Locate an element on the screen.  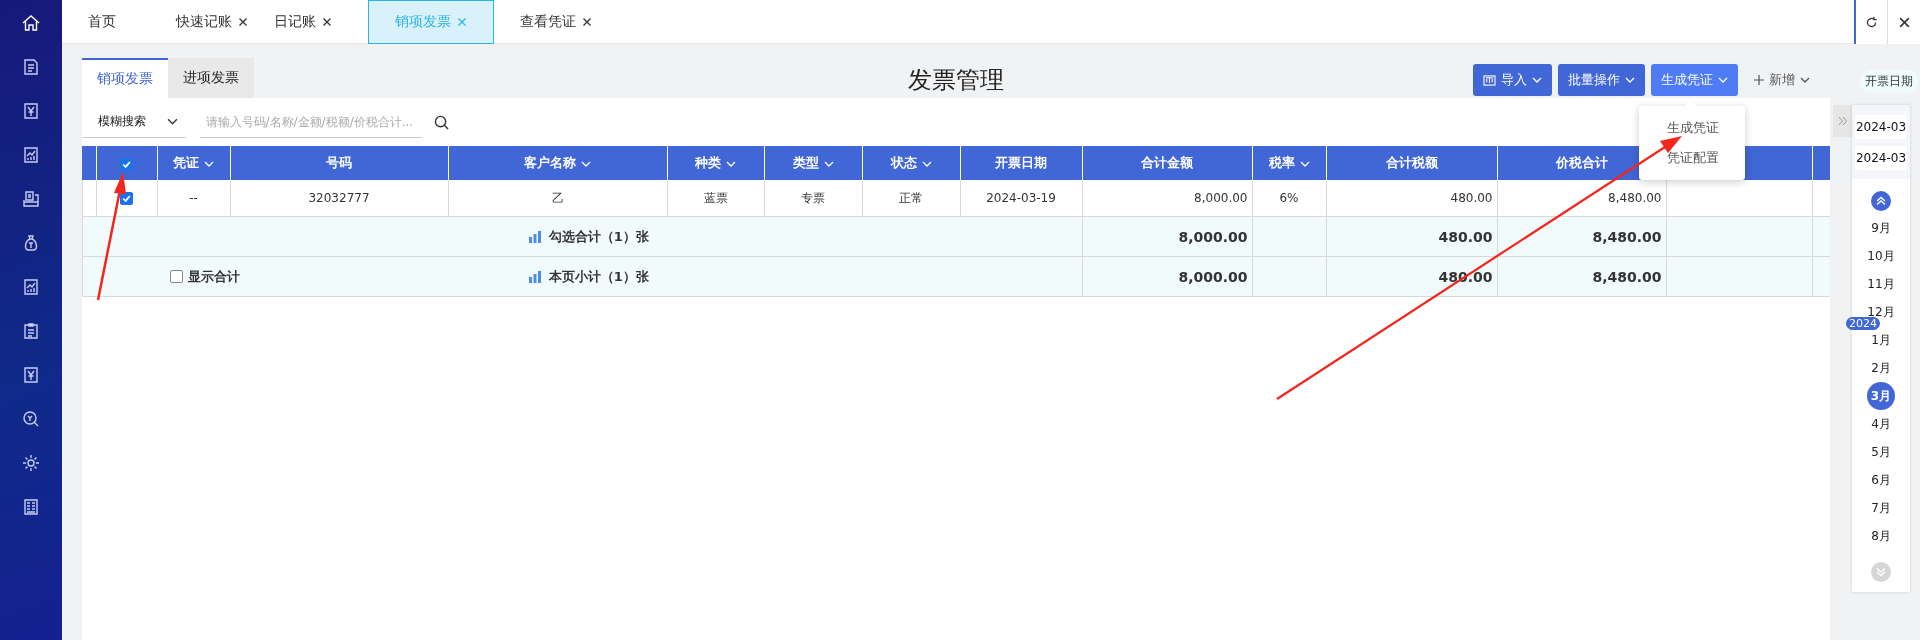
column-header: 类型 is located at coordinates (813, 163).